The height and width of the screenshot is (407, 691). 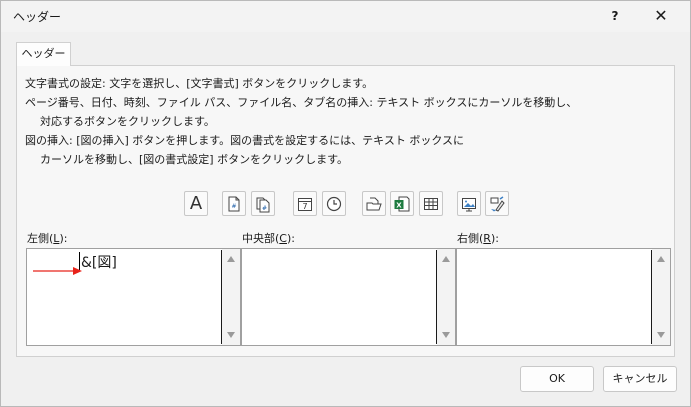 I want to click on cancel-button: キャンセル, so click(x=640, y=379).